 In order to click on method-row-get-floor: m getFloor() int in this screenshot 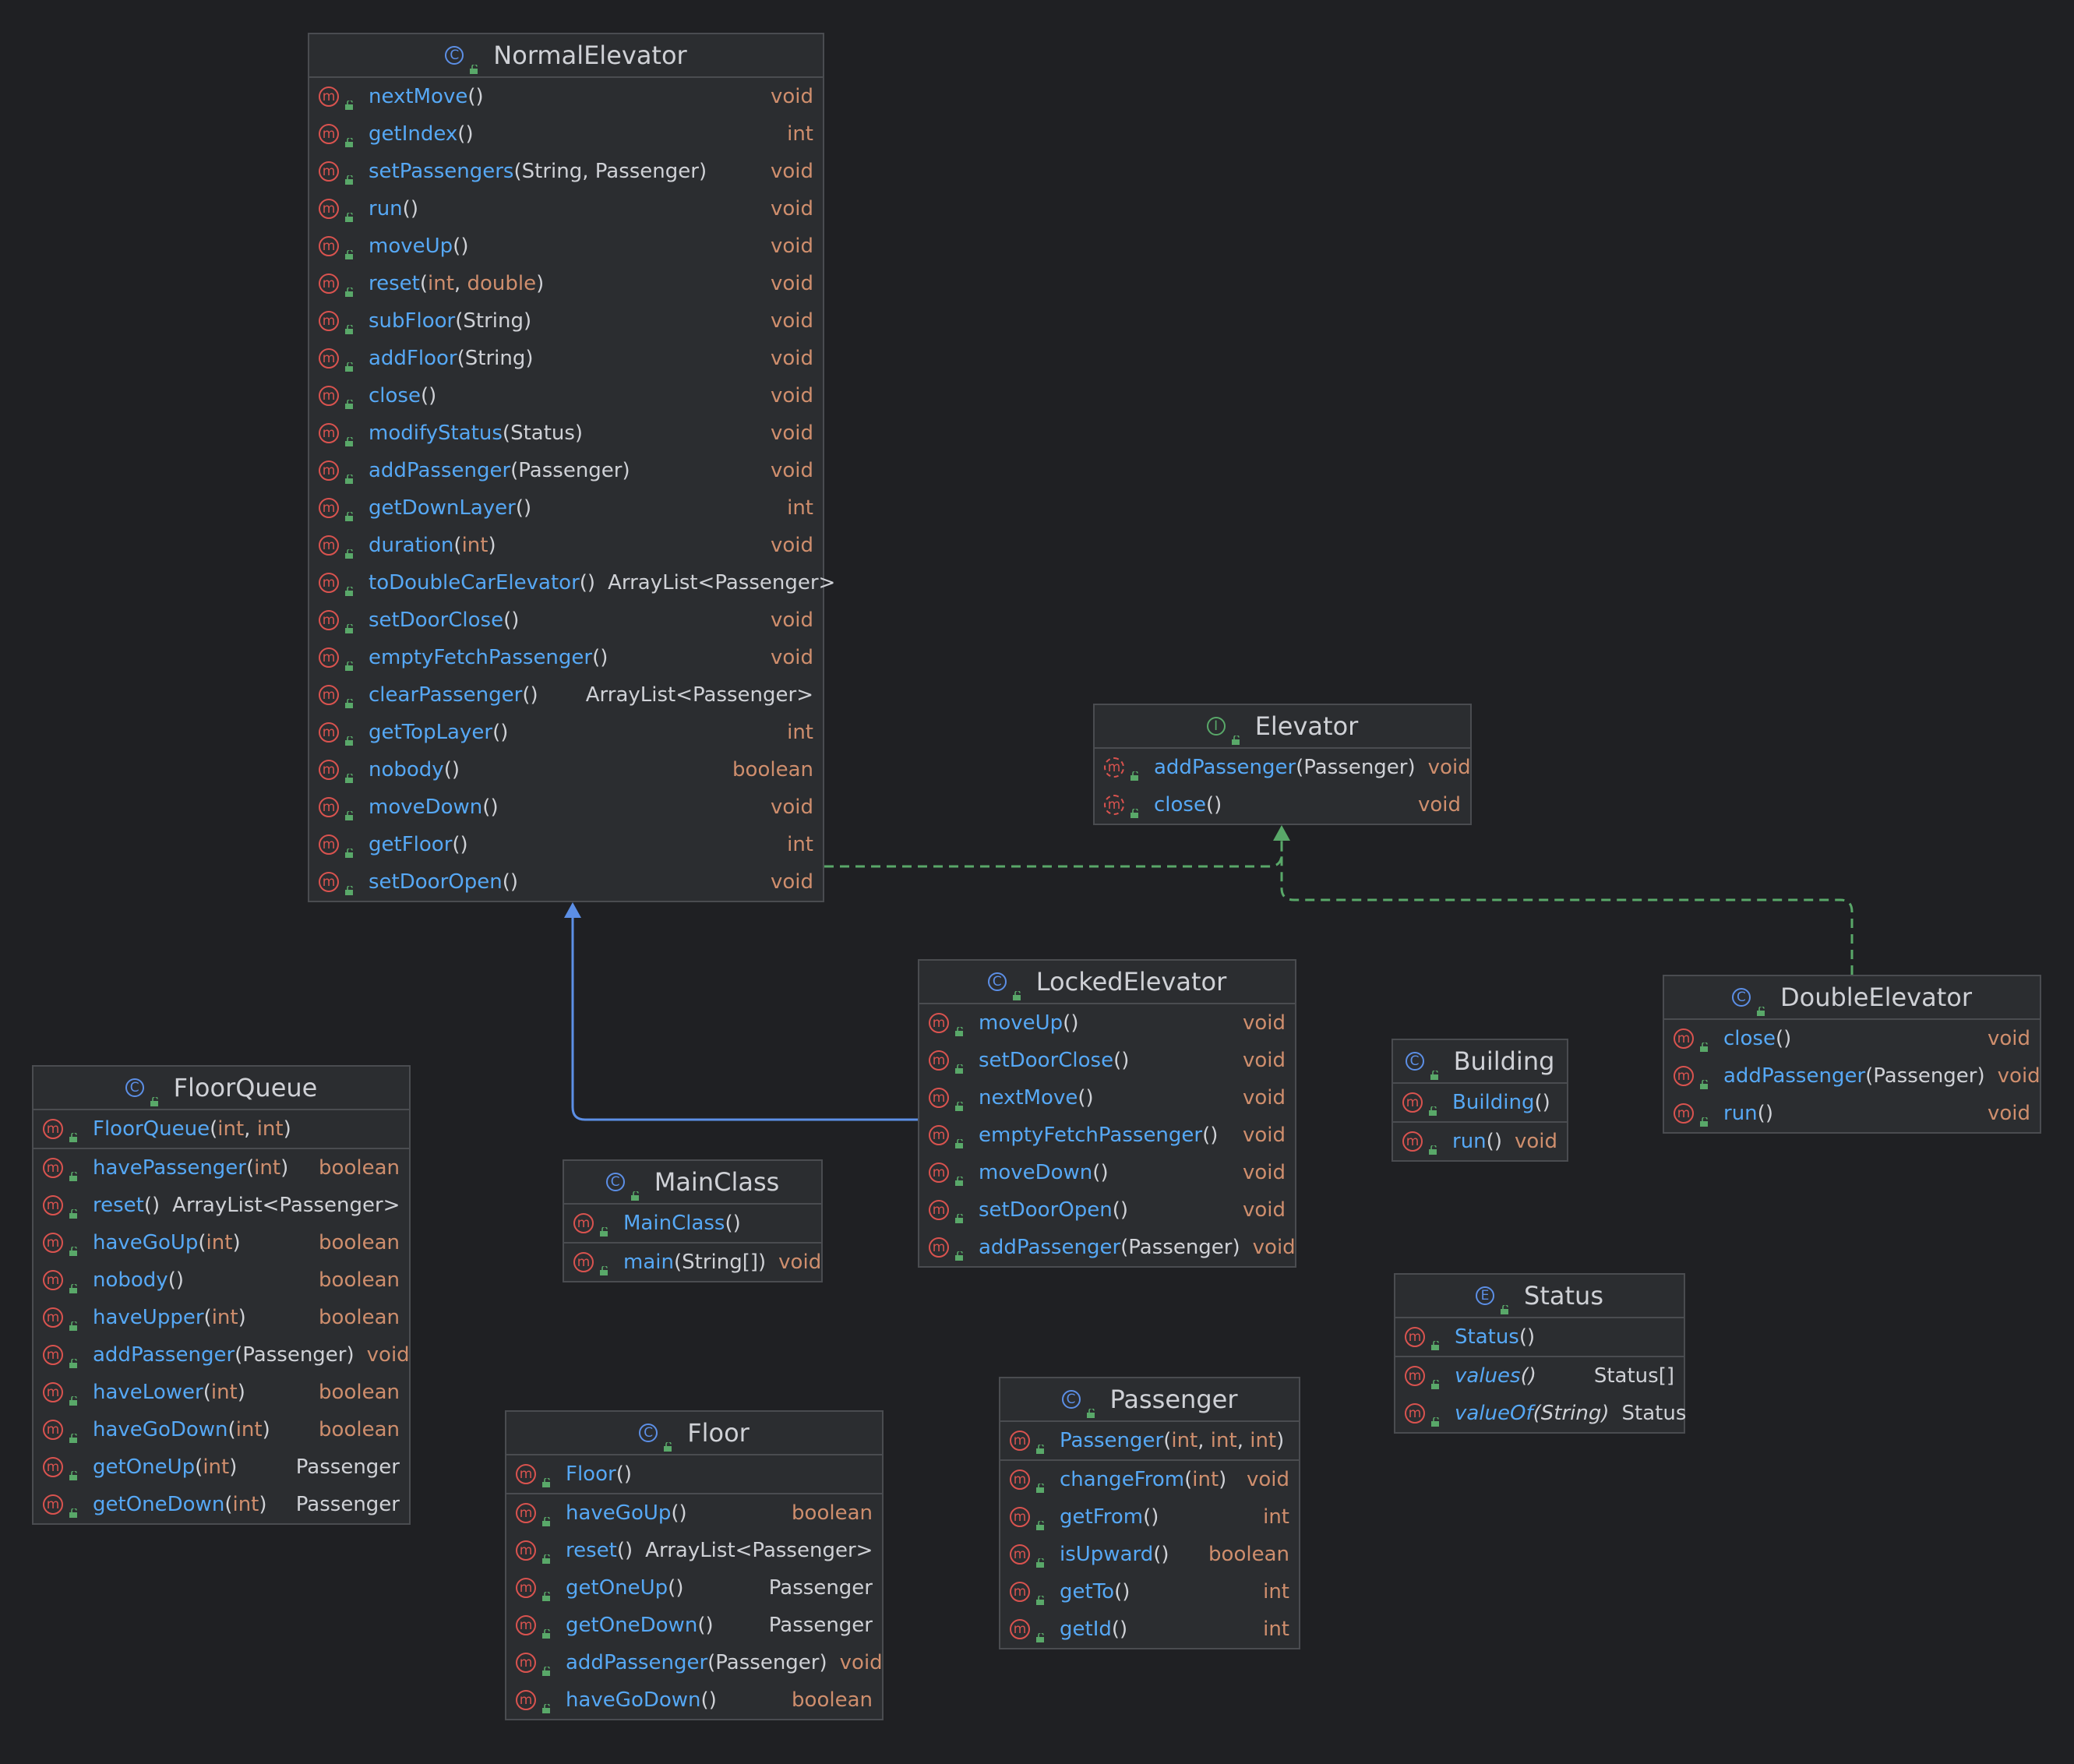, I will do `click(566, 844)`.